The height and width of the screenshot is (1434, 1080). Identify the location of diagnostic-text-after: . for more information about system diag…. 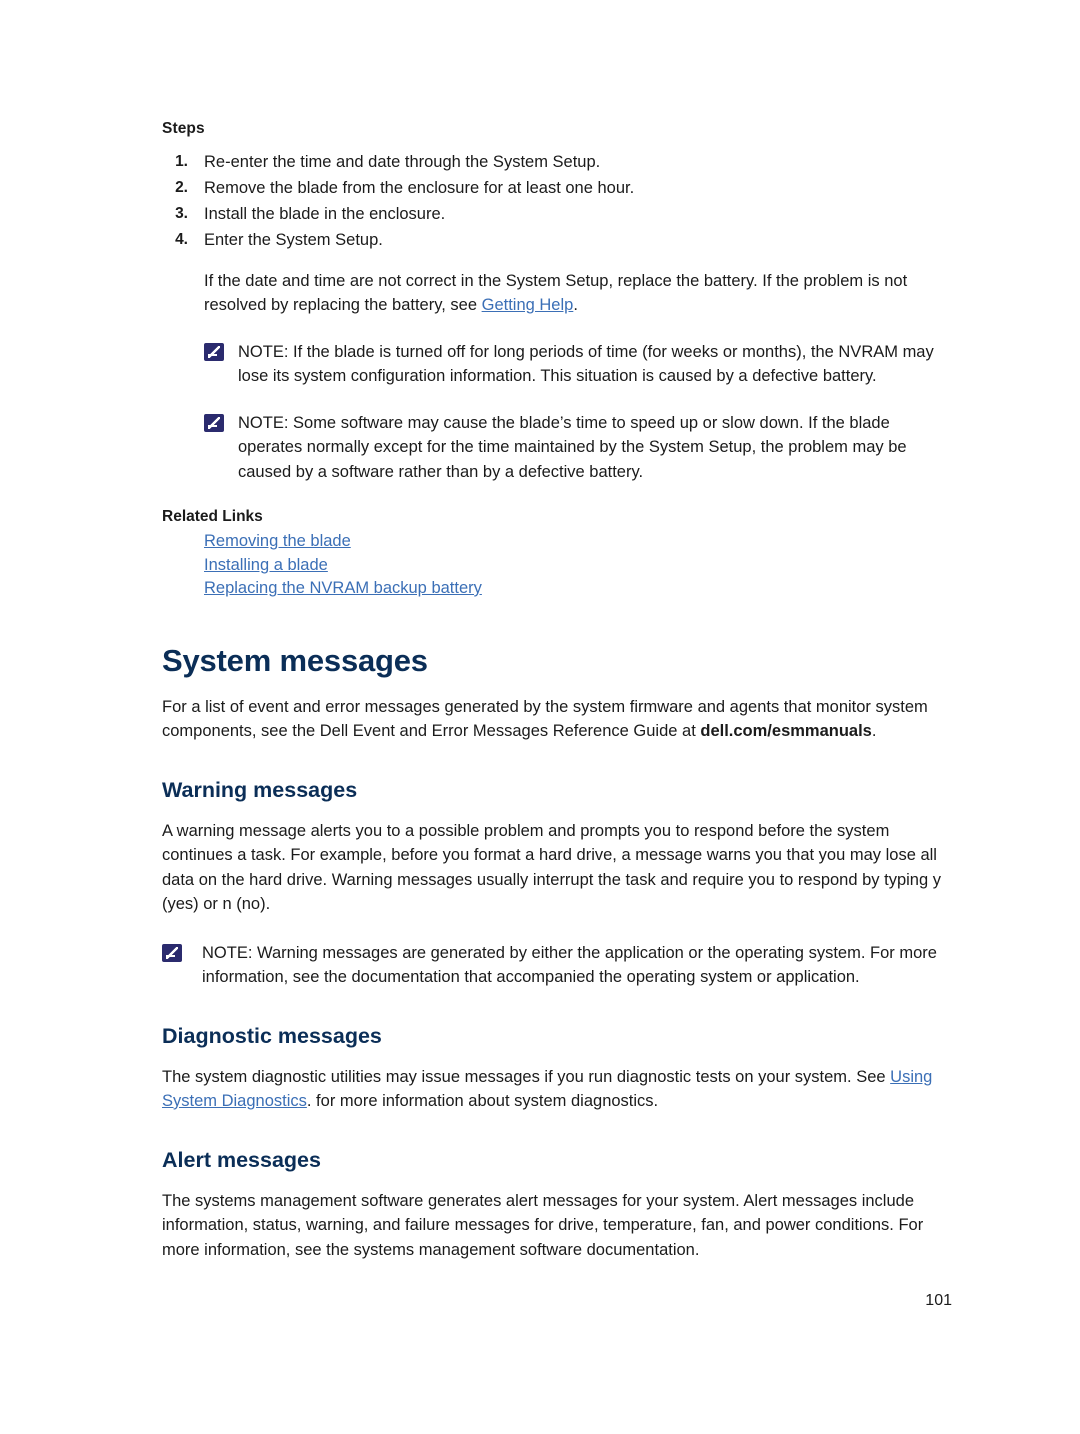
(482, 1101).